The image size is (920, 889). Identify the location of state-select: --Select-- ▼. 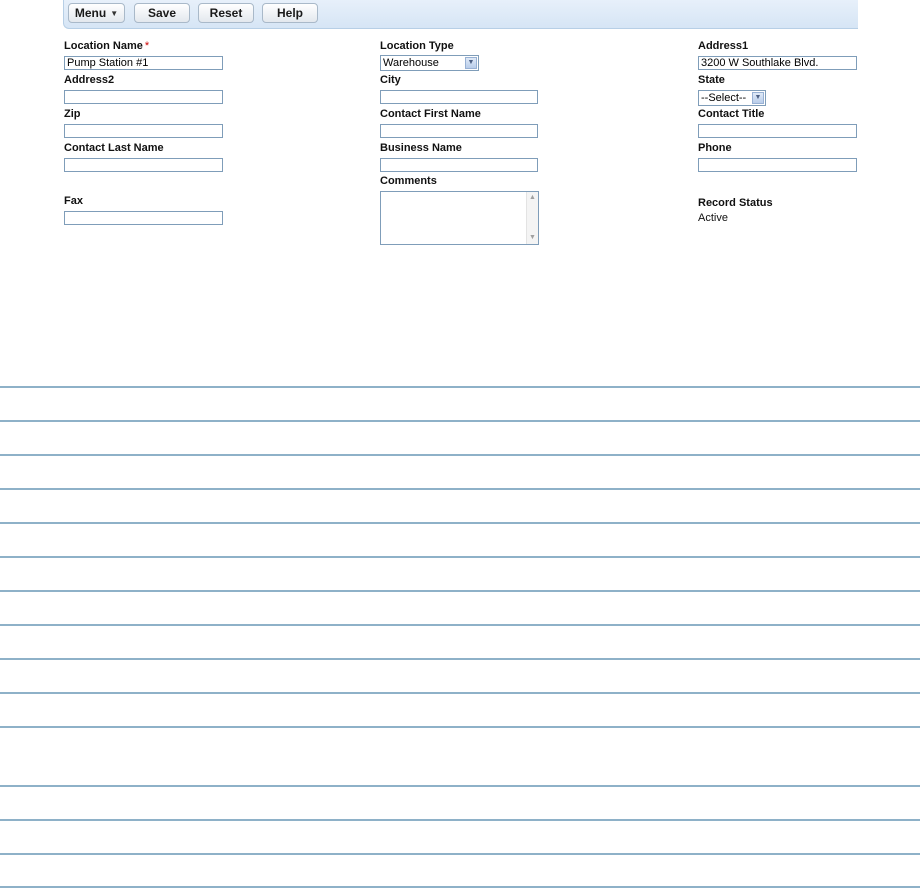
(732, 98).